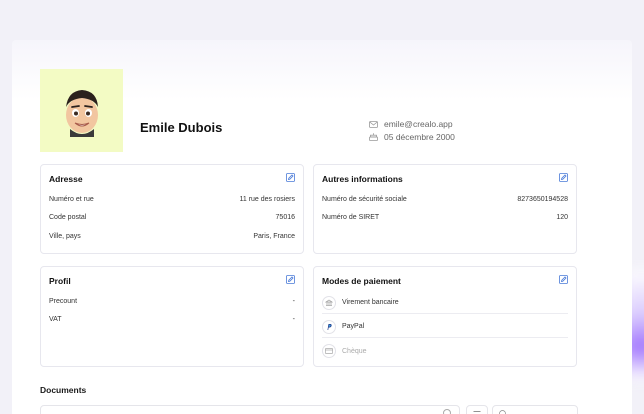 The image size is (644, 414). I want to click on payment-method-label: Virement bancaire, so click(370, 302).